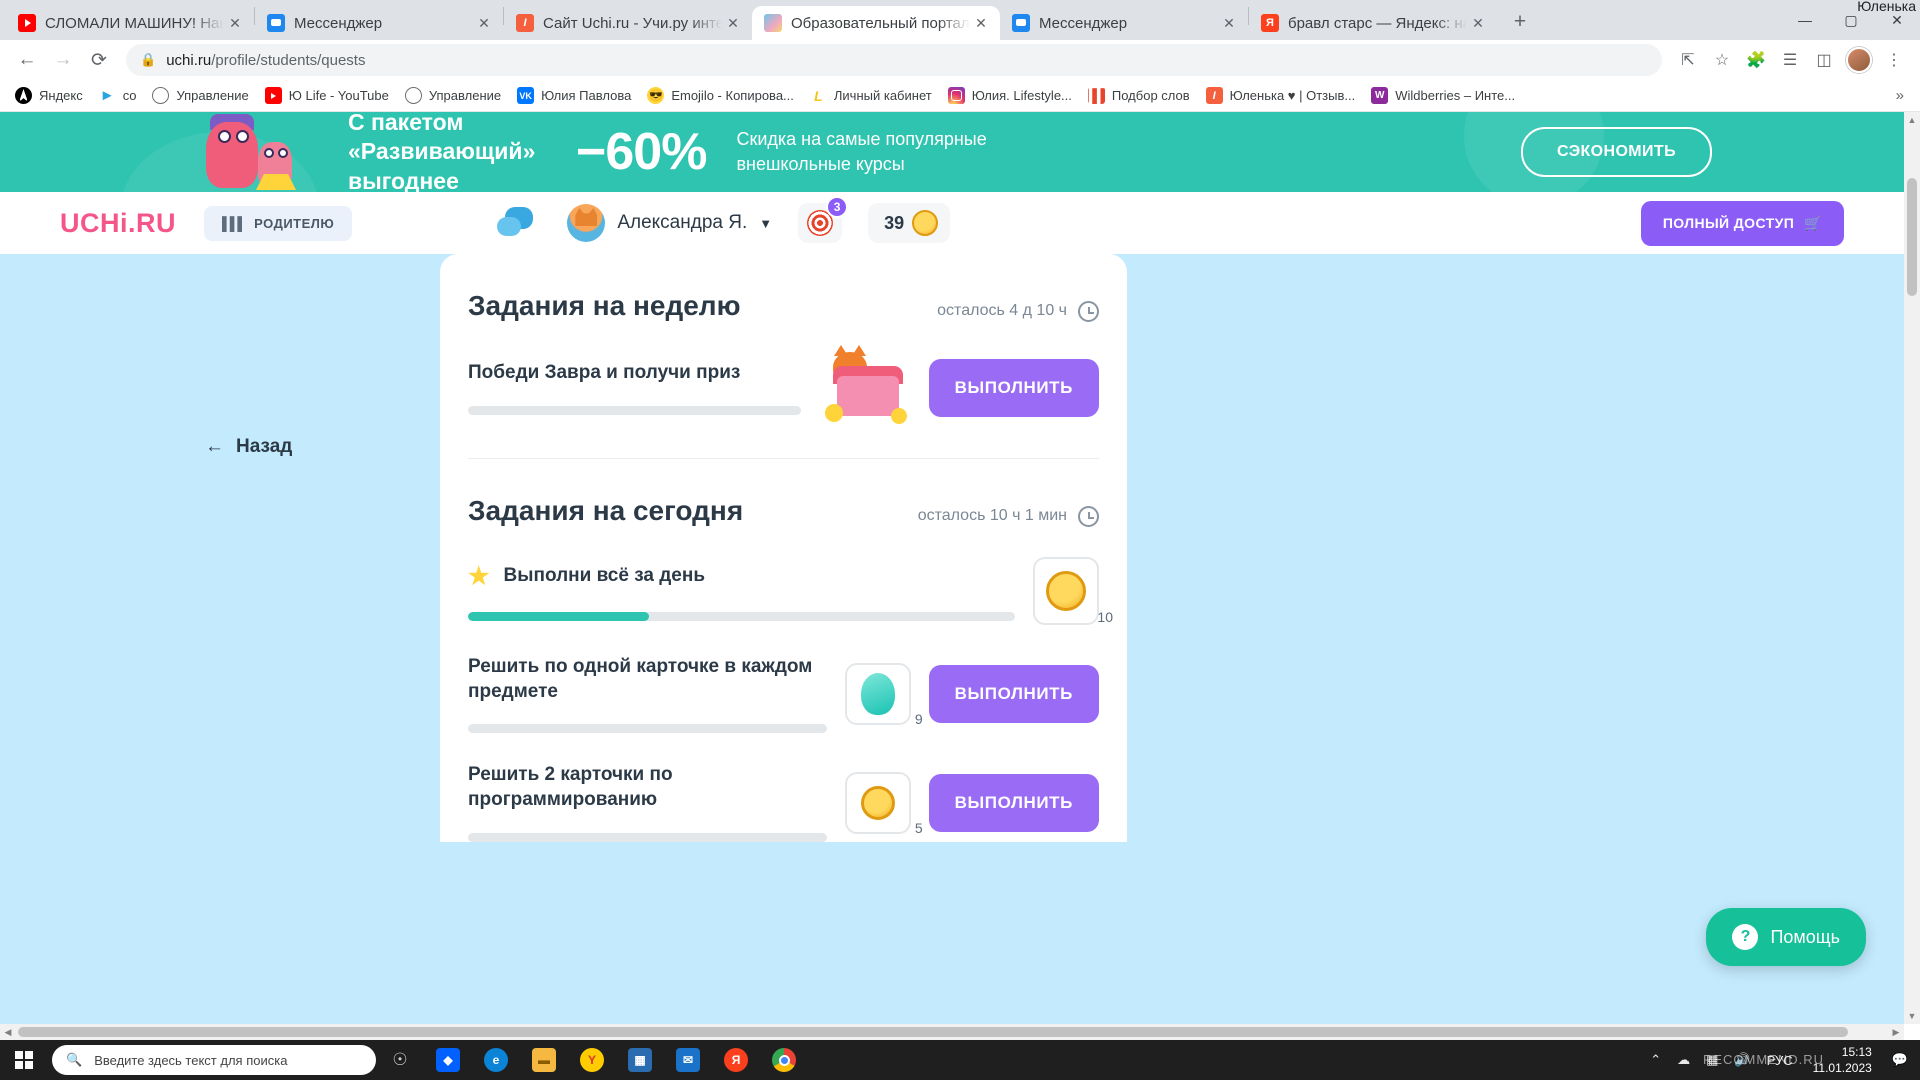  Describe the element at coordinates (1002, 310) in the screenshot. I see `time-left-label: осталось 4 д 10 ч` at that location.